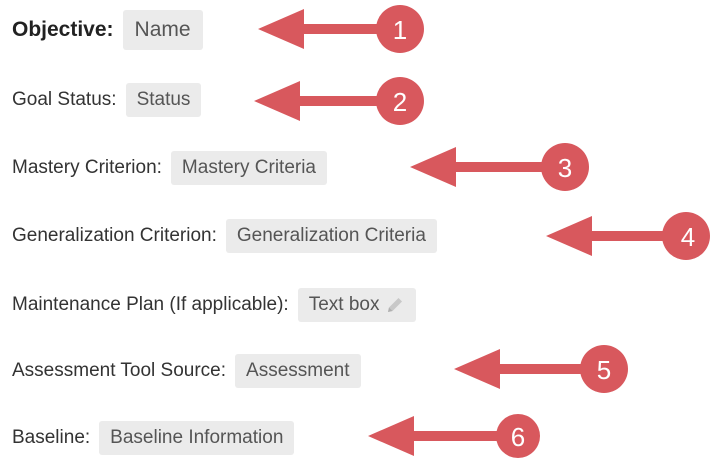 The height and width of the screenshot is (458, 710). What do you see at coordinates (604, 370) in the screenshot?
I see `callout-number-5: 5` at bounding box center [604, 370].